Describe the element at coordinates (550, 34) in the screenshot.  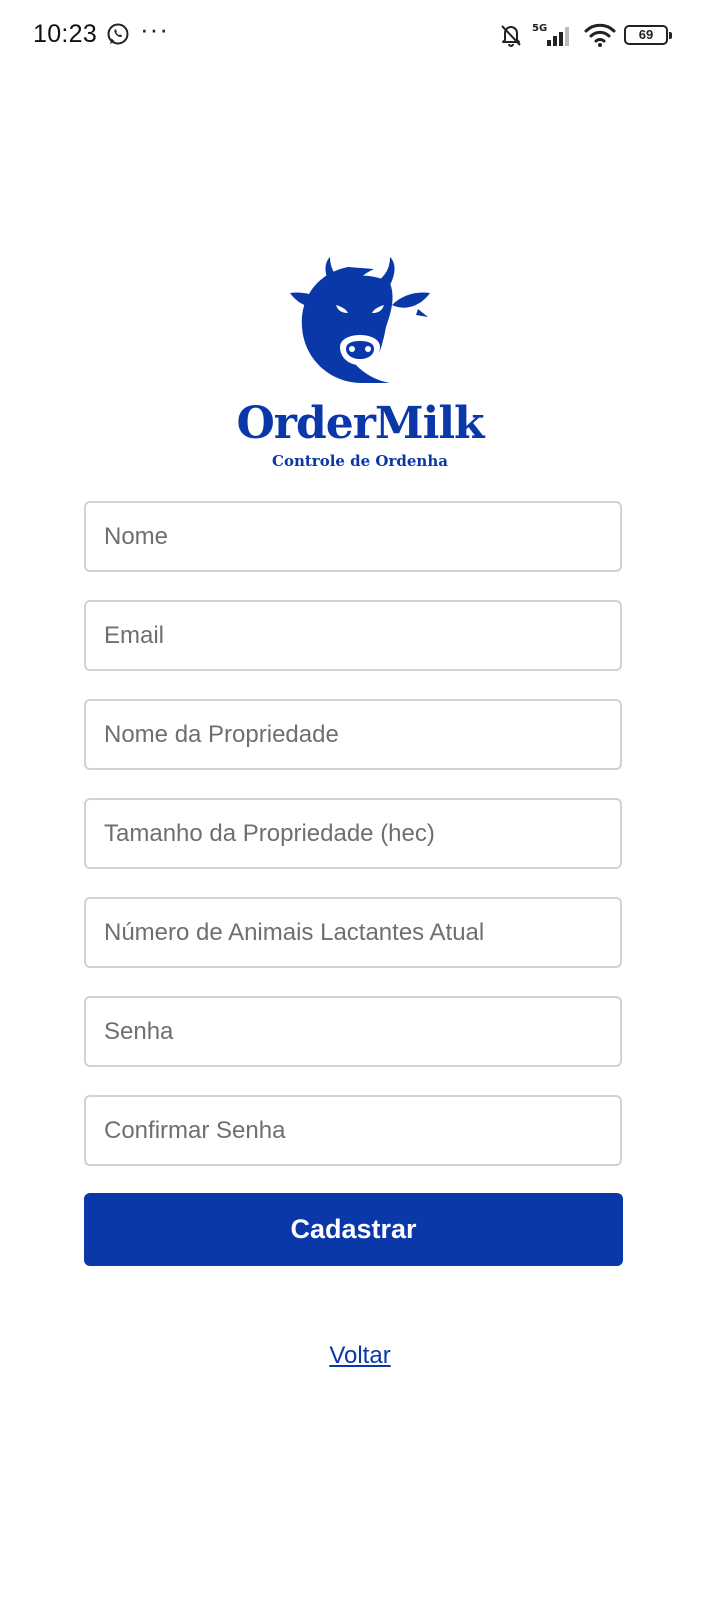
I see `signal-icon: 5G` at that location.